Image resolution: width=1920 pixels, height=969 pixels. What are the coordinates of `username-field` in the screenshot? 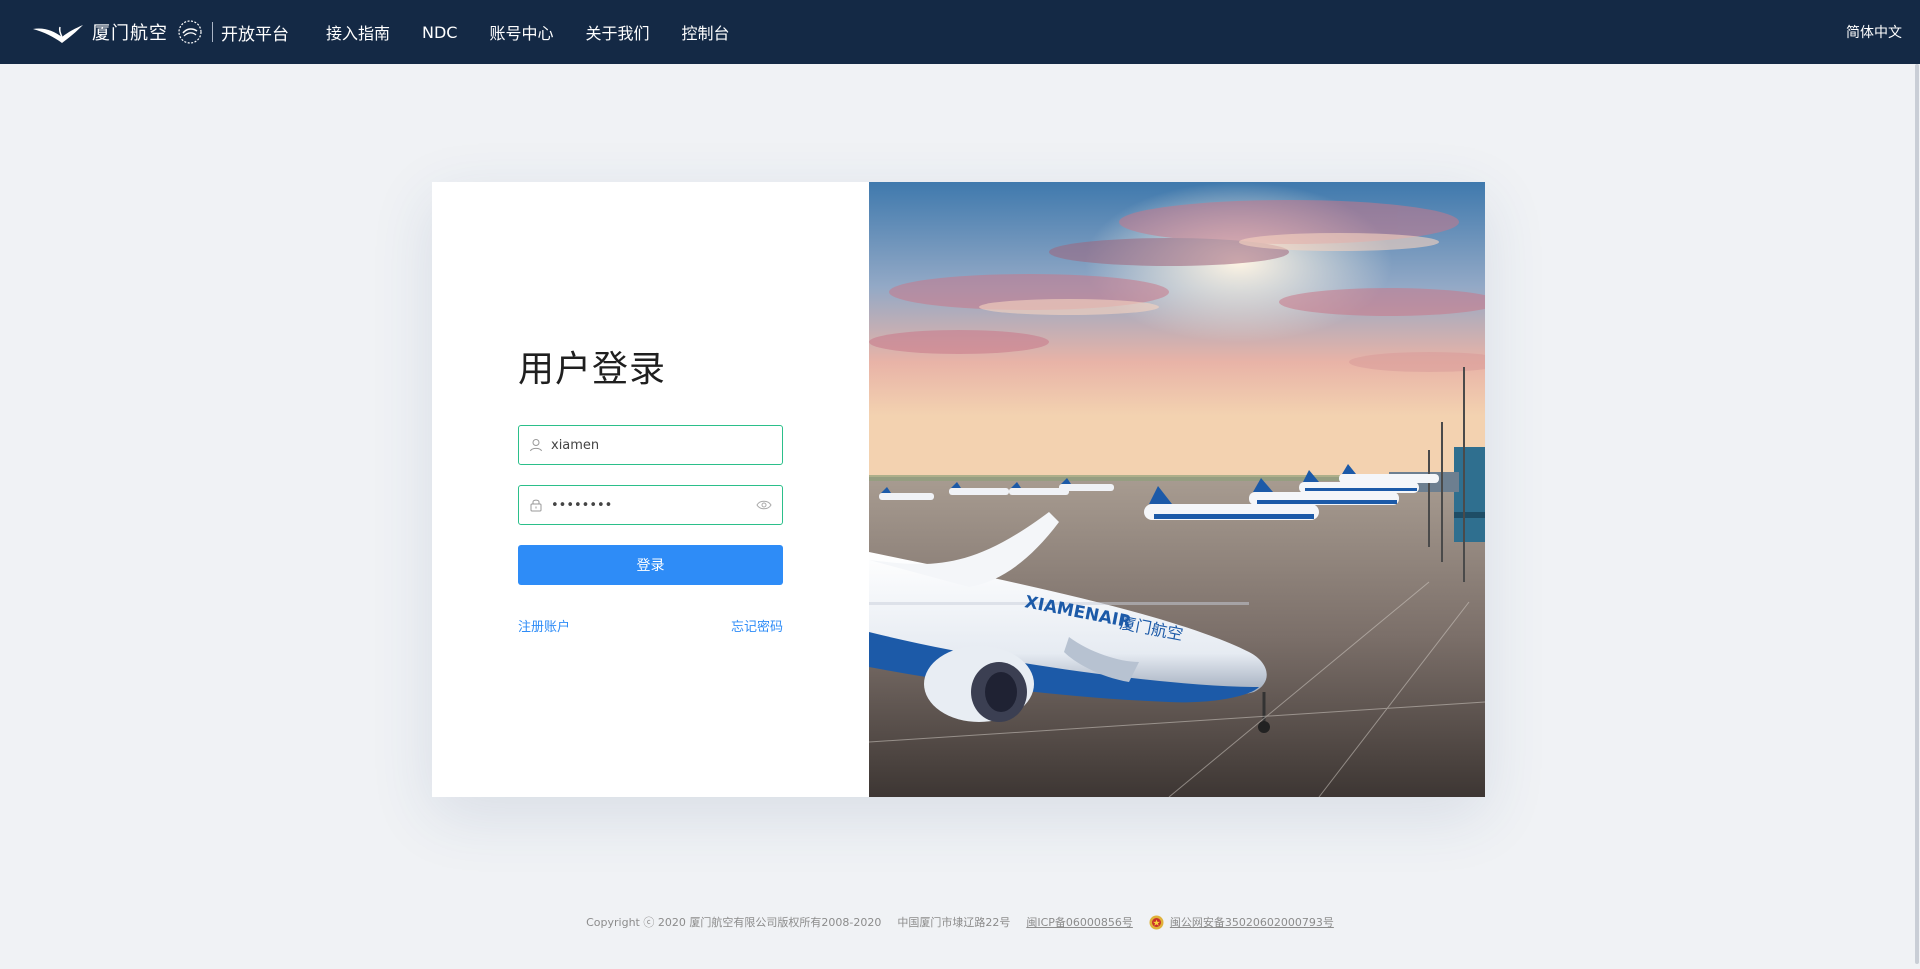 It's located at (650, 445).